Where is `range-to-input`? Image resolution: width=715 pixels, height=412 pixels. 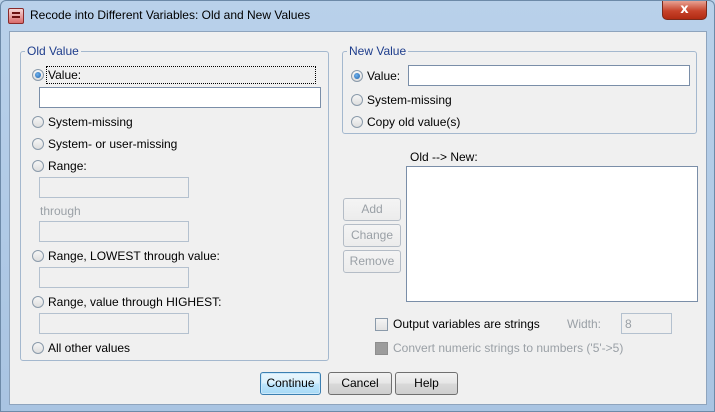
range-to-input is located at coordinates (114, 231).